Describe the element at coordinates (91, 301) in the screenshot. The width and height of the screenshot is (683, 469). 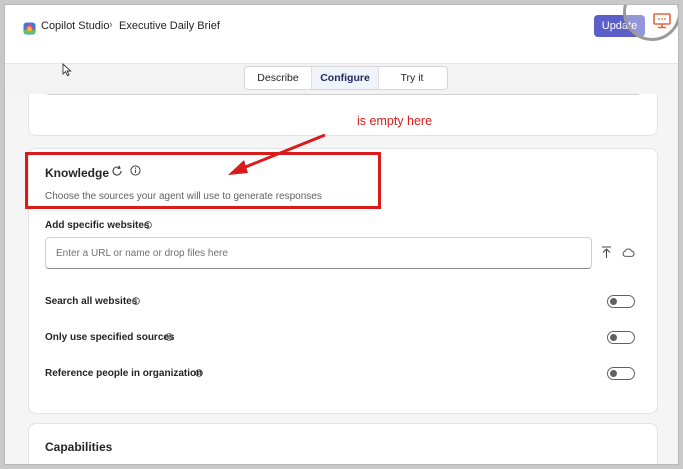
I see `search-all-websites-label: Search all websites` at that location.